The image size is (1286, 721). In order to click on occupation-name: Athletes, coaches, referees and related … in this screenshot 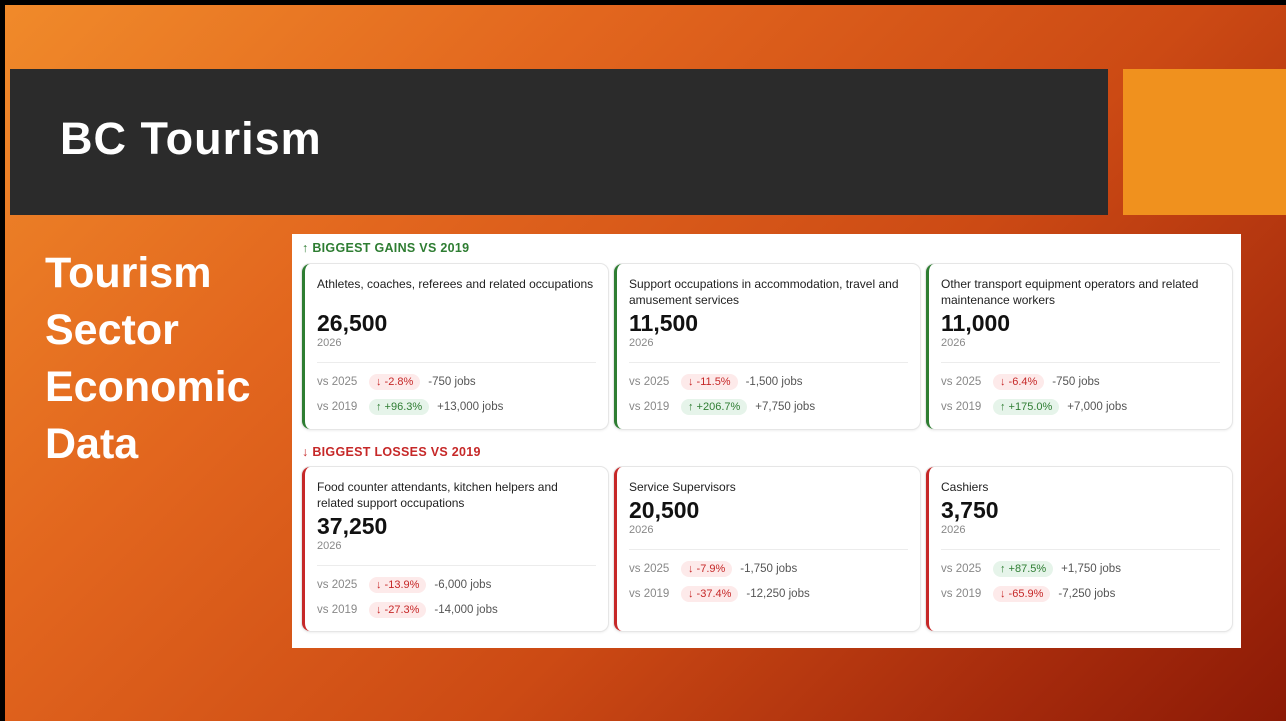, I will do `click(455, 284)`.